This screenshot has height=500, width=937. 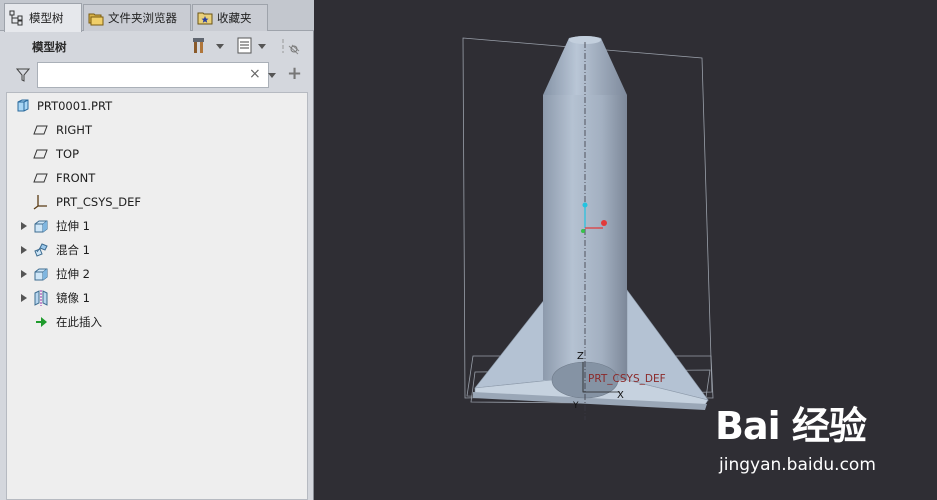 What do you see at coordinates (255, 74) in the screenshot?
I see `clear-search-icon: ×` at bounding box center [255, 74].